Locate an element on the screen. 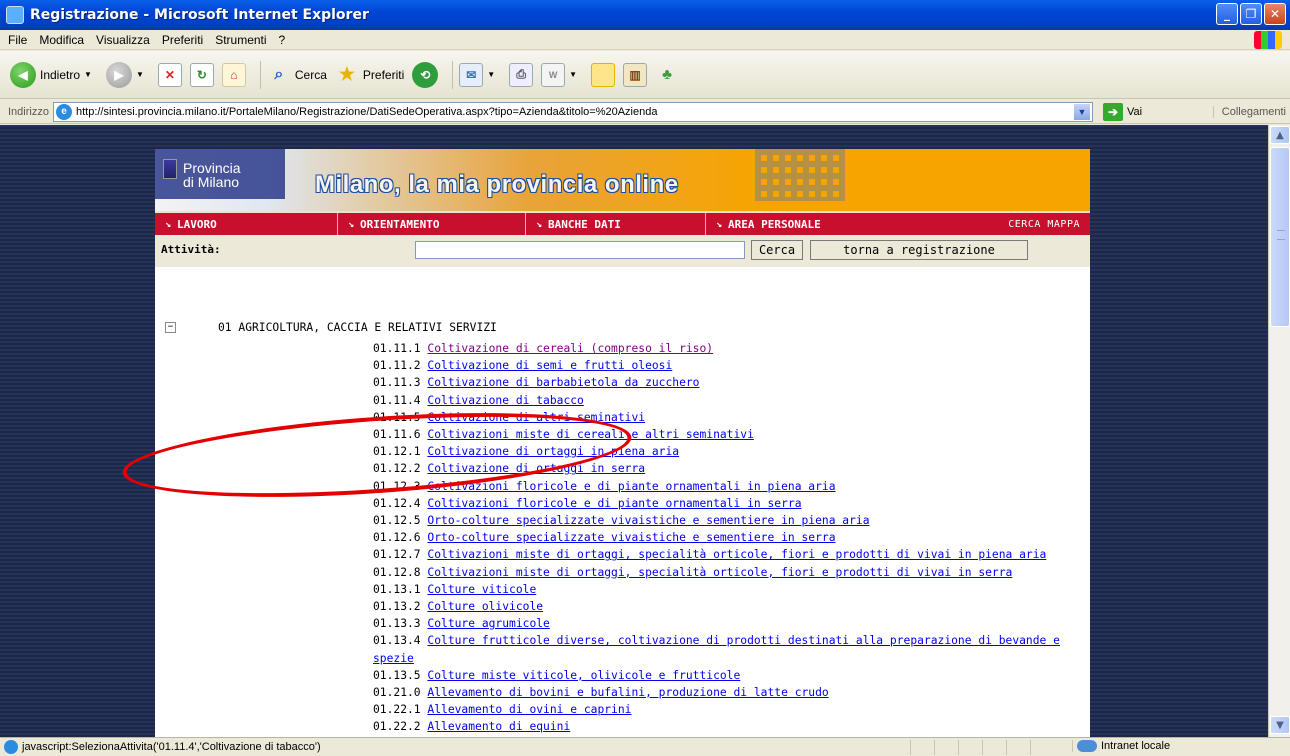 This screenshot has height=756, width=1290. scroll-down-icon: ▼ is located at coordinates (1280, 725).